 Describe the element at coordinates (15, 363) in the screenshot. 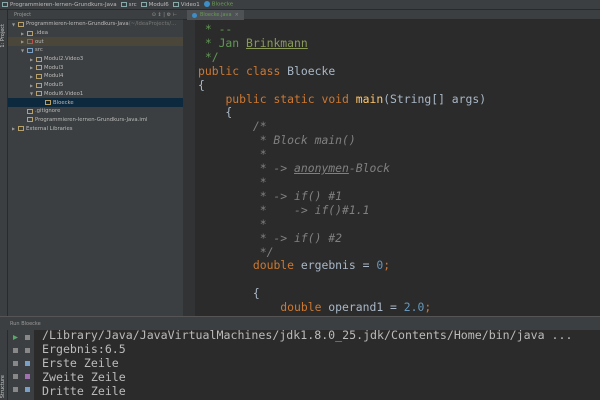

I see `pause-icon` at that location.